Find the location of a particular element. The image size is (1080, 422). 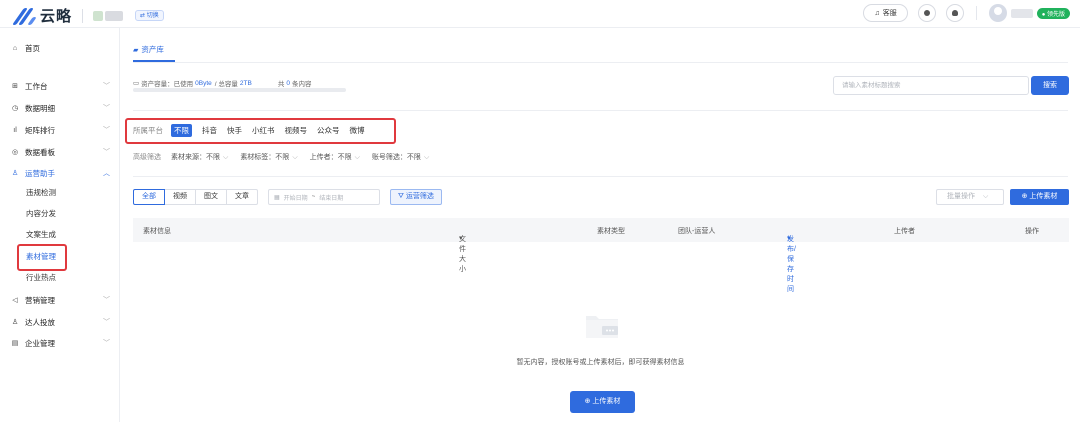

top-bar: 云略 ⇄ 切换 ♫ 客服 ● 领先版 is located at coordinates (540, 14).